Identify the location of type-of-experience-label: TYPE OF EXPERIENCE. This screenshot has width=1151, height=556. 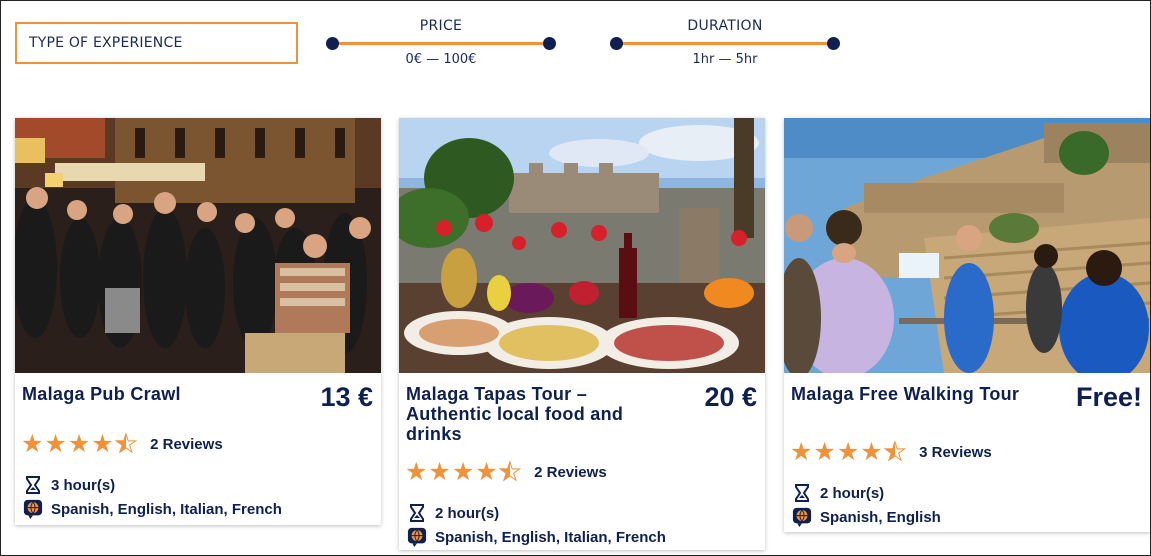
(106, 43).